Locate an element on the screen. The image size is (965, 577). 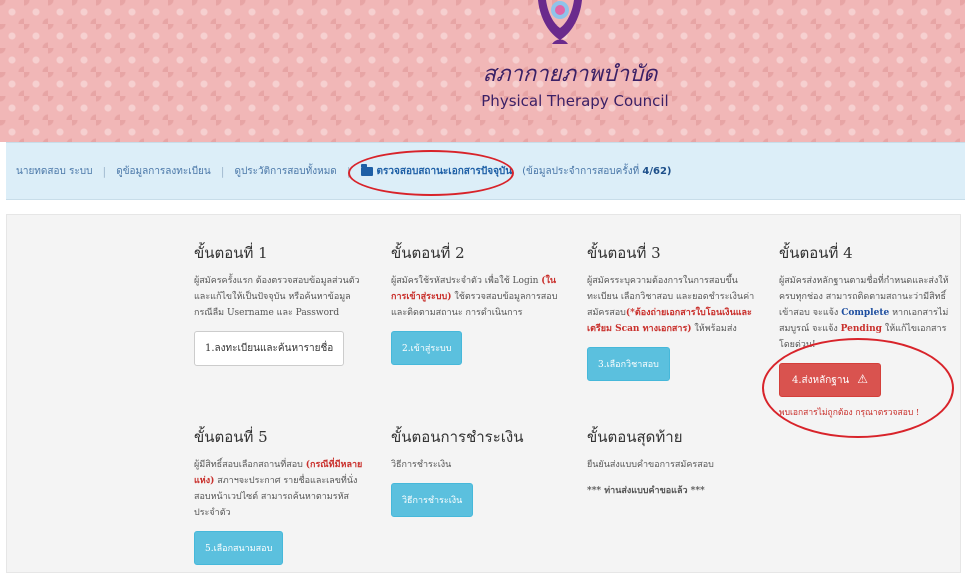
select-subject-button: 3.เลือกวิชาสอบ is located at coordinates (628, 364).